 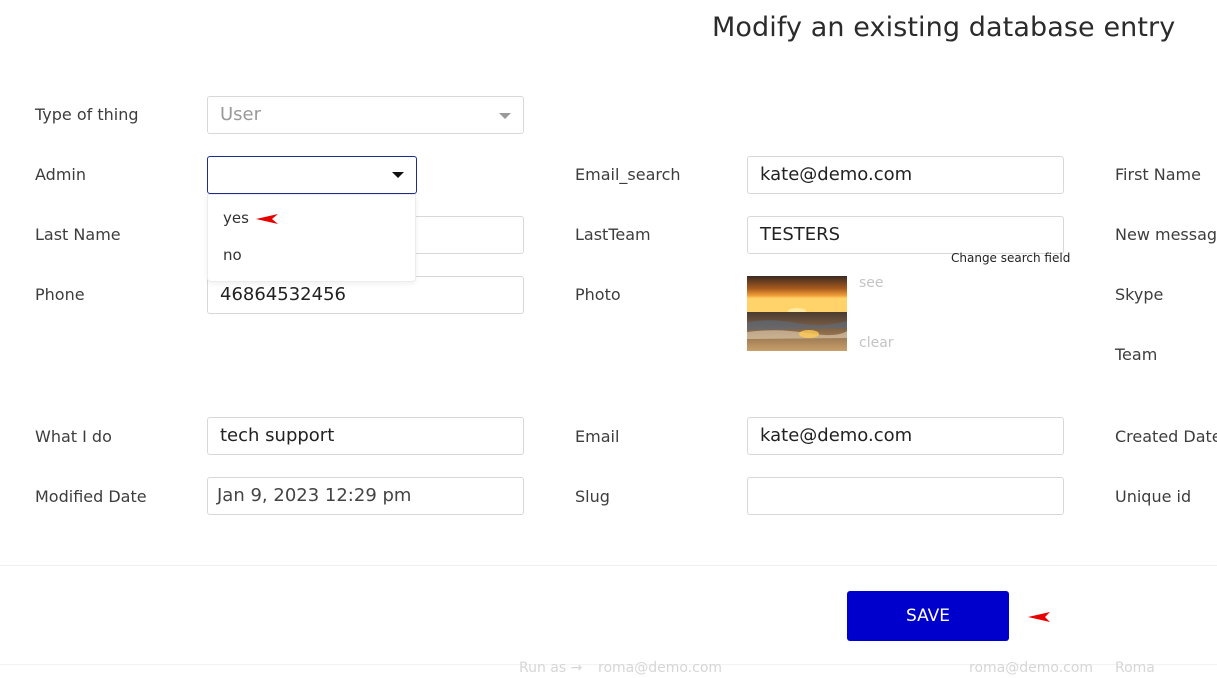 What do you see at coordinates (871, 283) in the screenshot?
I see `photo-see-link: see` at bounding box center [871, 283].